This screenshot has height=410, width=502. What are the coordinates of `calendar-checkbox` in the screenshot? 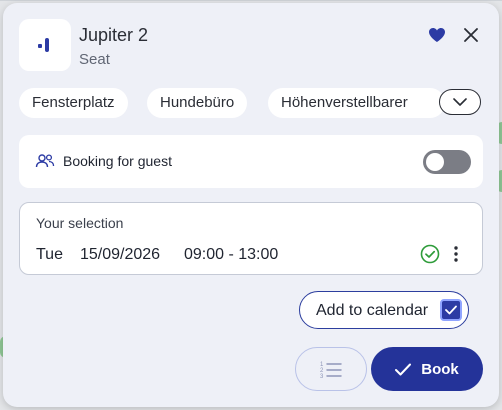 It's located at (451, 310).